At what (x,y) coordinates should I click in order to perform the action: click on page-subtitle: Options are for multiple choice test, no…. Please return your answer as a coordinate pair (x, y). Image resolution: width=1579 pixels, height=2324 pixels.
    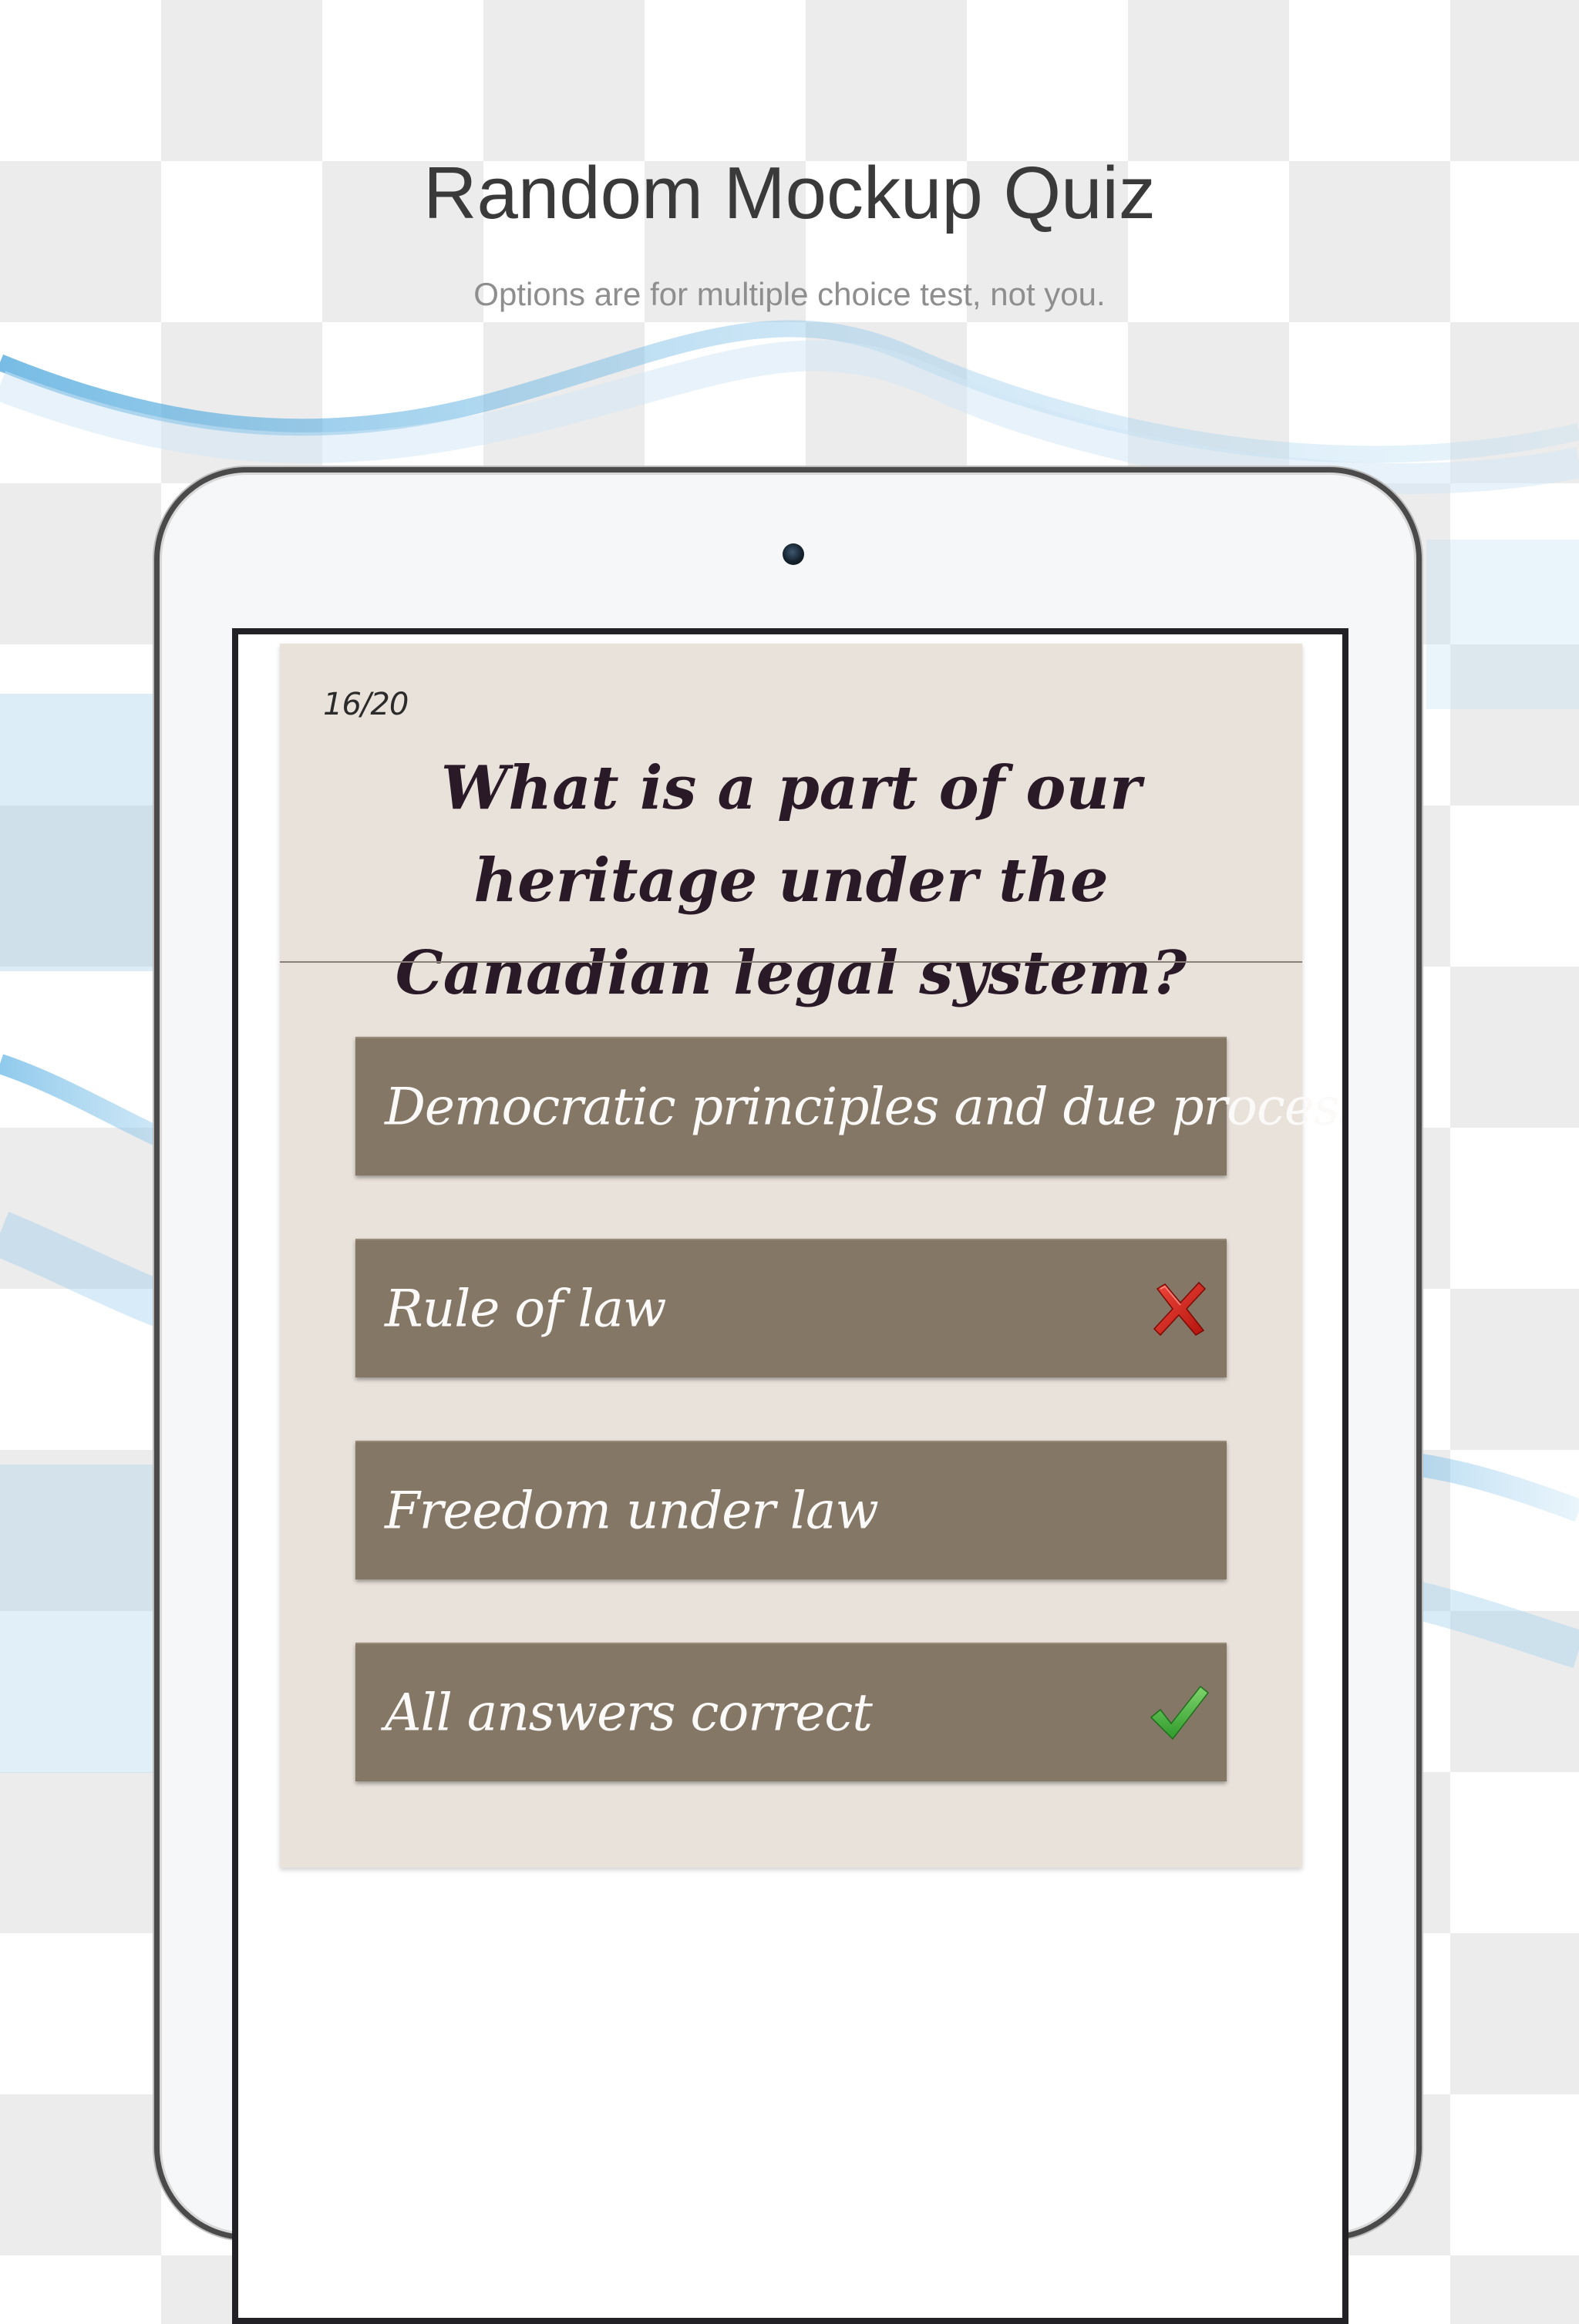
    Looking at the image, I should click on (789, 294).